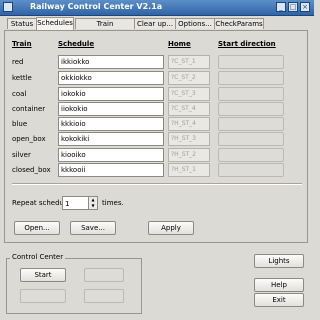 Image resolution: width=320 pixels, height=320 pixels. Describe the element at coordinates (171, 228) in the screenshot. I see `apply-button: Apply` at that location.